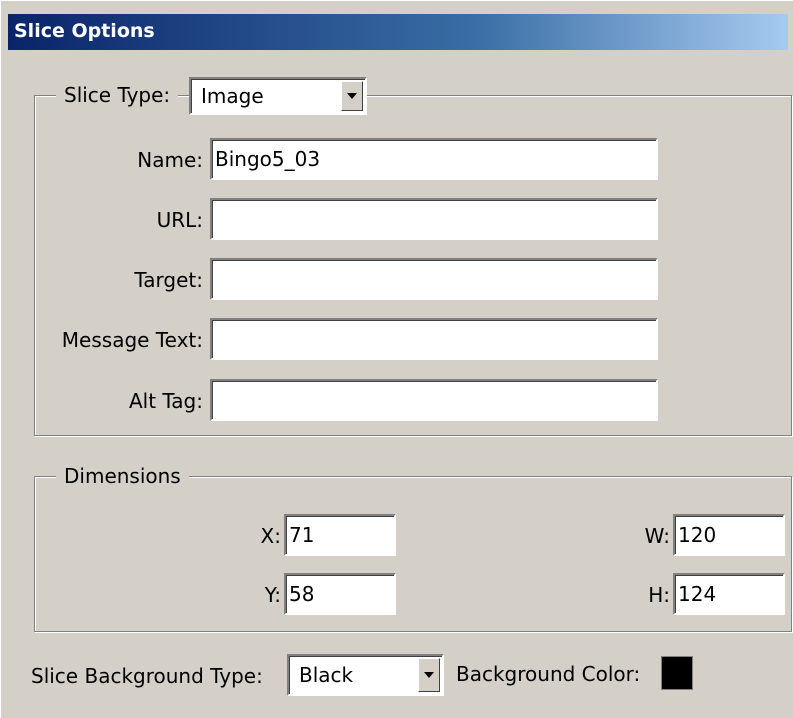 Image resolution: width=793 pixels, height=718 pixels. I want to click on background-color-label: Background Color:, so click(548, 674).